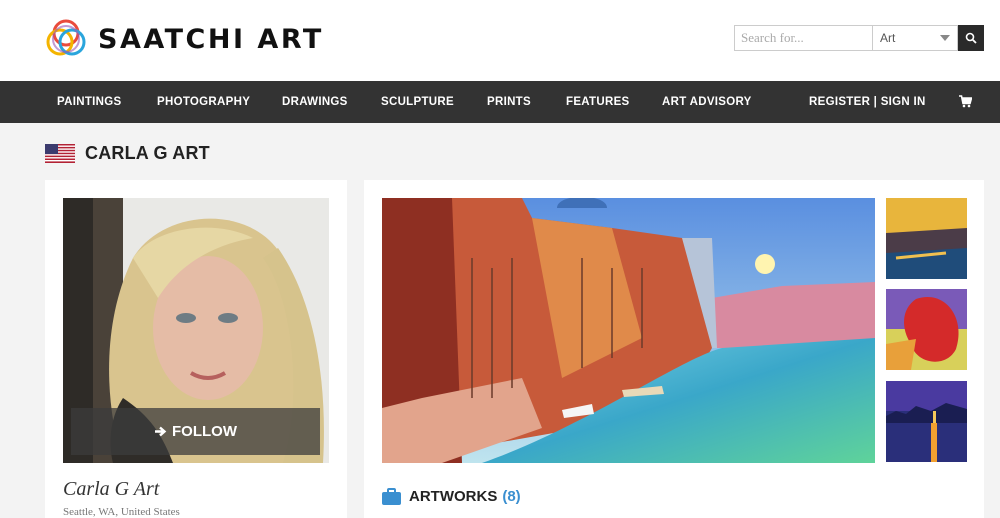 The image size is (1000, 518). What do you see at coordinates (888, 38) in the screenshot?
I see `search-category-value: Art` at bounding box center [888, 38].